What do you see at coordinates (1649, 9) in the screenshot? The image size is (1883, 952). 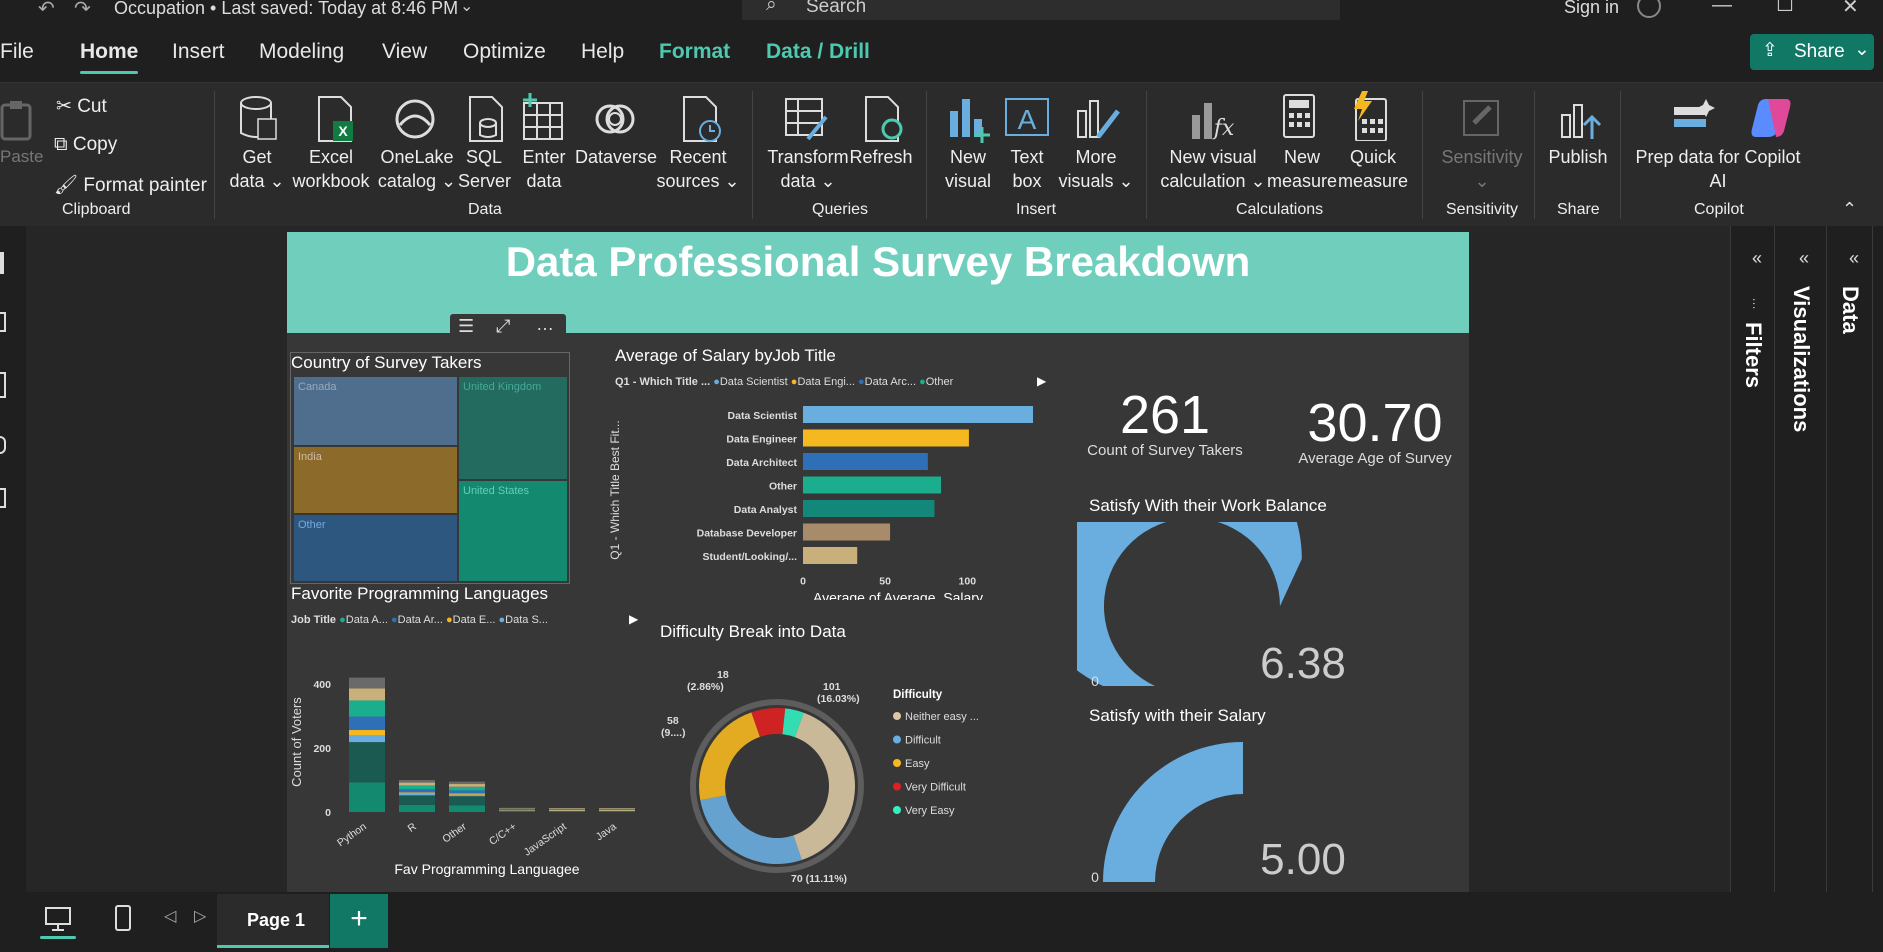 I see `avatar` at bounding box center [1649, 9].